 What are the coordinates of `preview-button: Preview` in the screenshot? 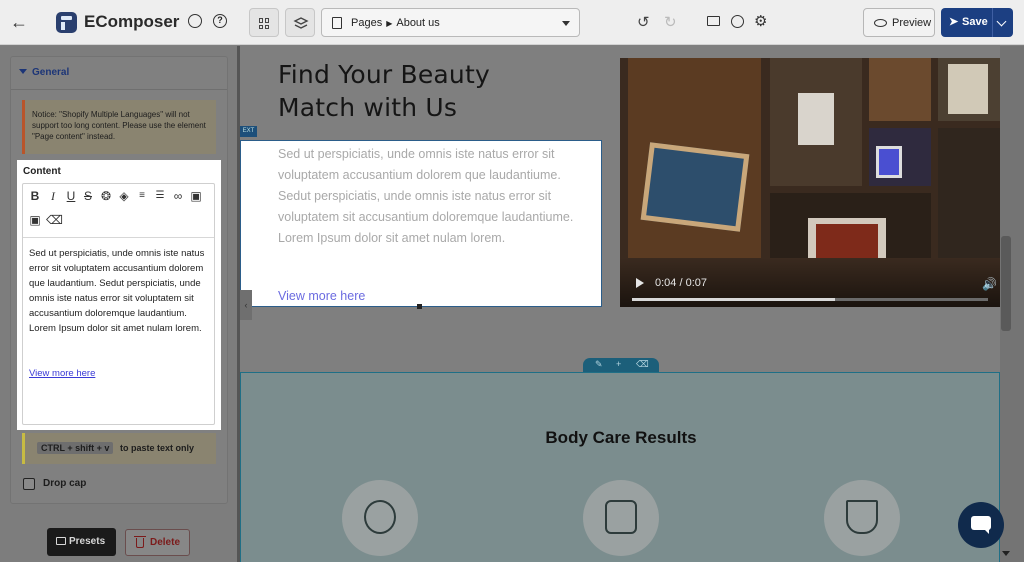 It's located at (899, 22).